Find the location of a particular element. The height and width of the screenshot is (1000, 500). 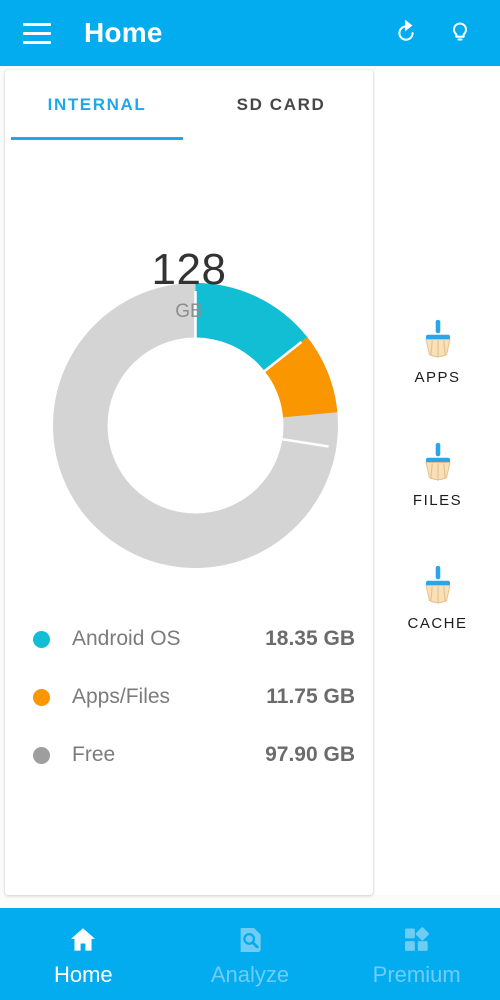

clean-cache-button: CACHE is located at coordinates (437, 597).